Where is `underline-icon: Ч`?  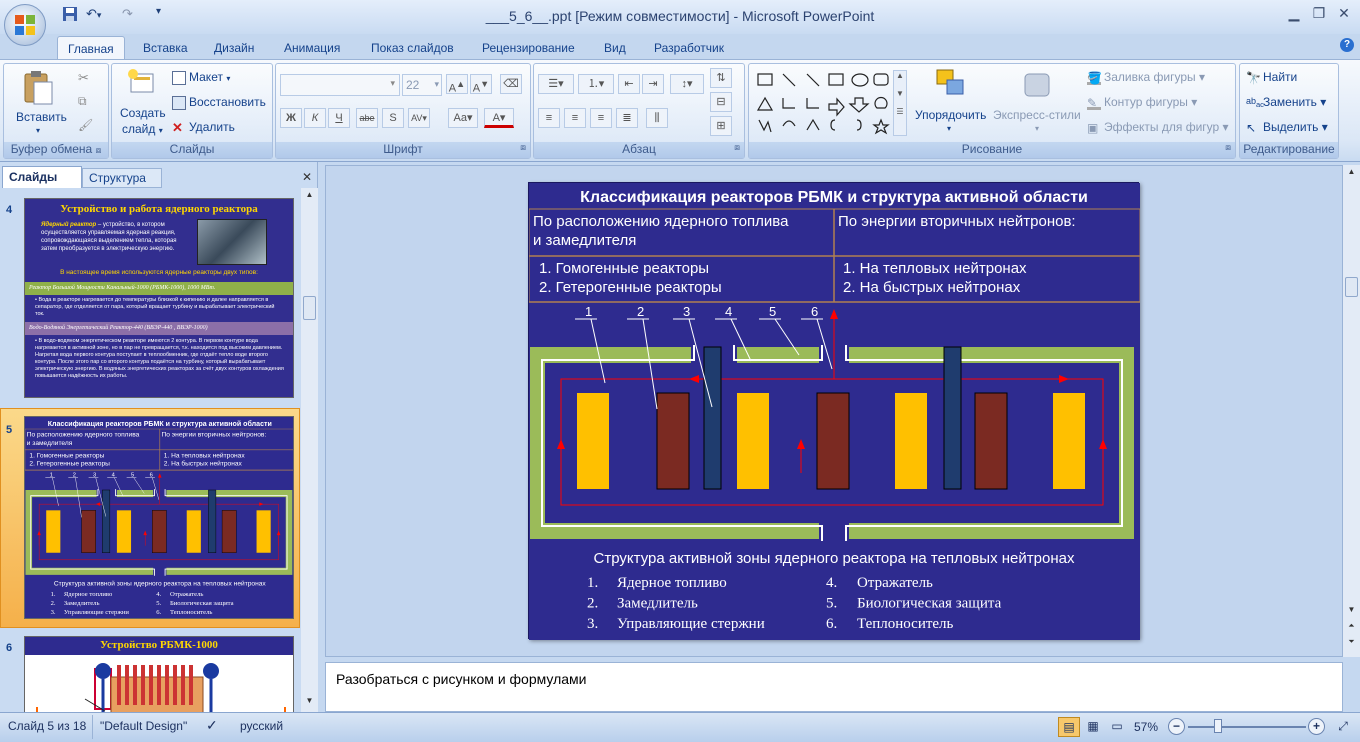 underline-icon: Ч is located at coordinates (339, 118).